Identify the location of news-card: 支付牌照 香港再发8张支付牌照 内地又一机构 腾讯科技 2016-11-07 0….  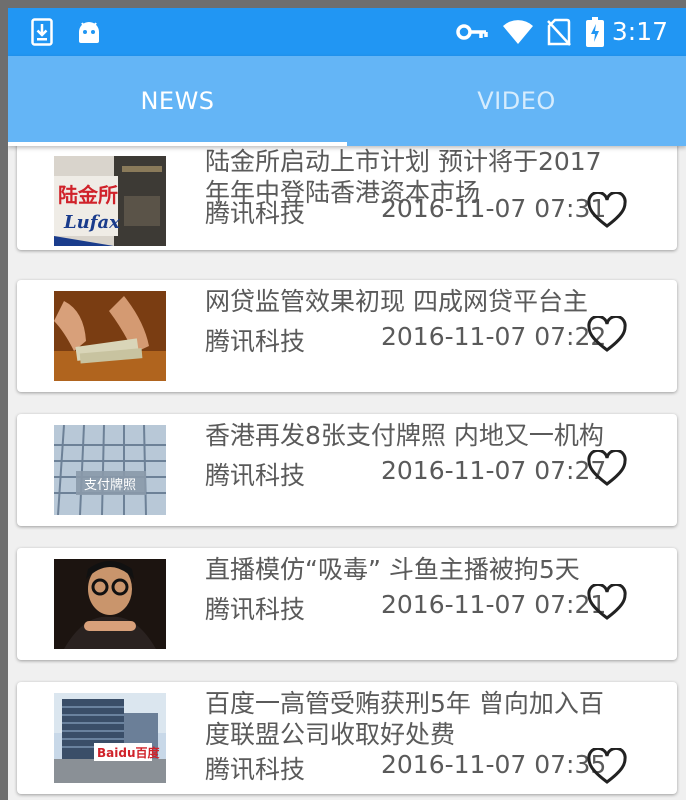
(347, 470).